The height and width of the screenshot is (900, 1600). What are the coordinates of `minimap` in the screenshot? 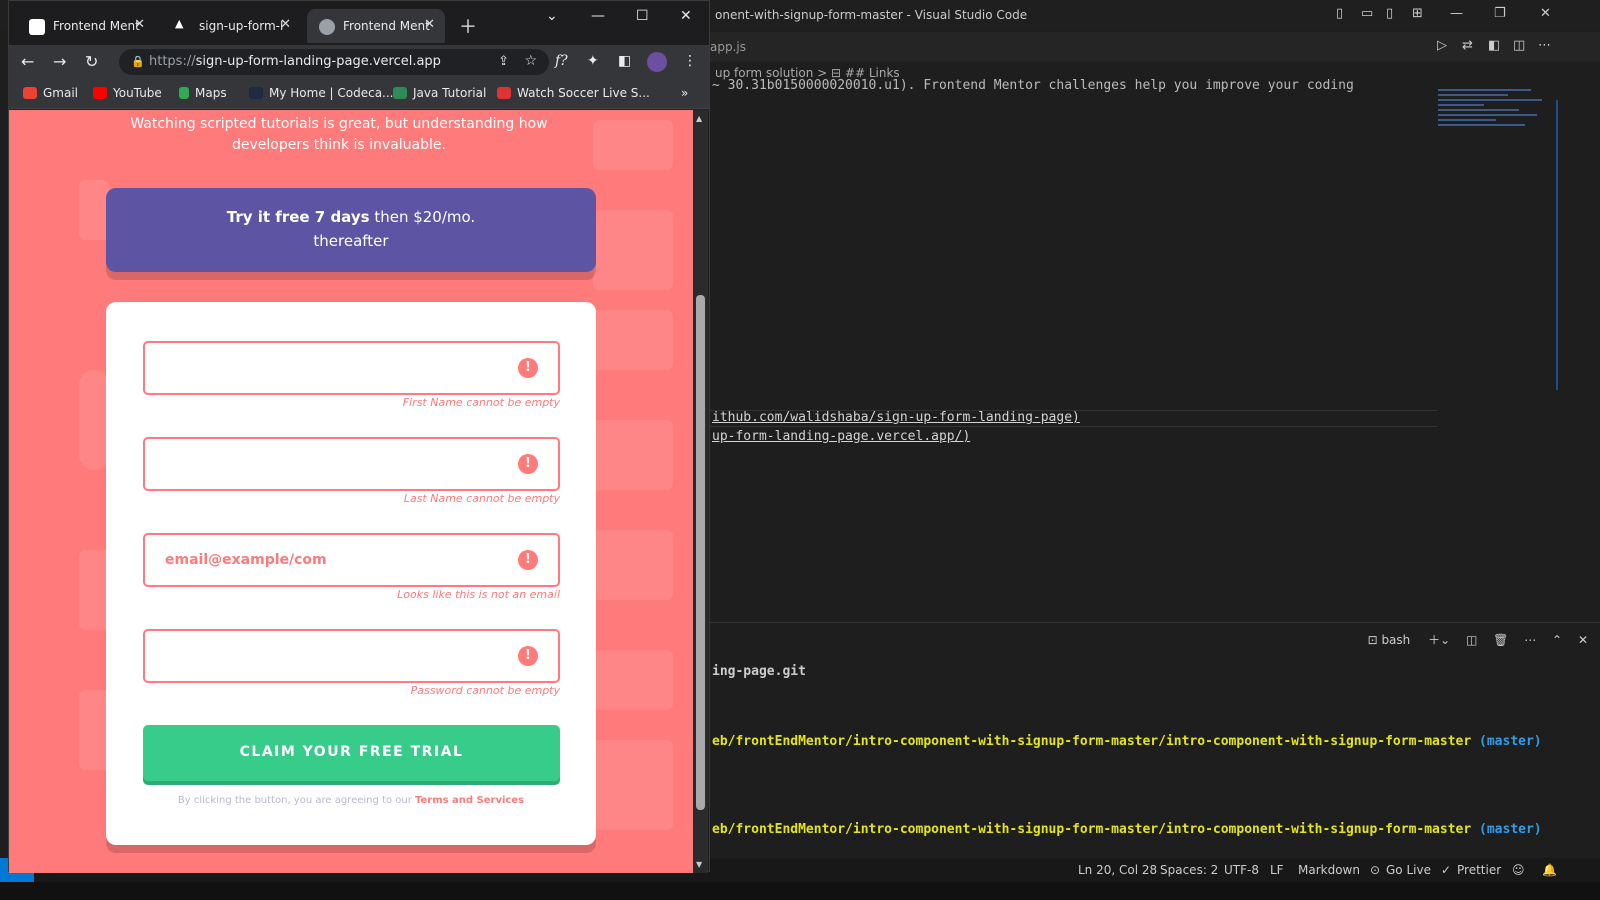 It's located at (1496, 126).